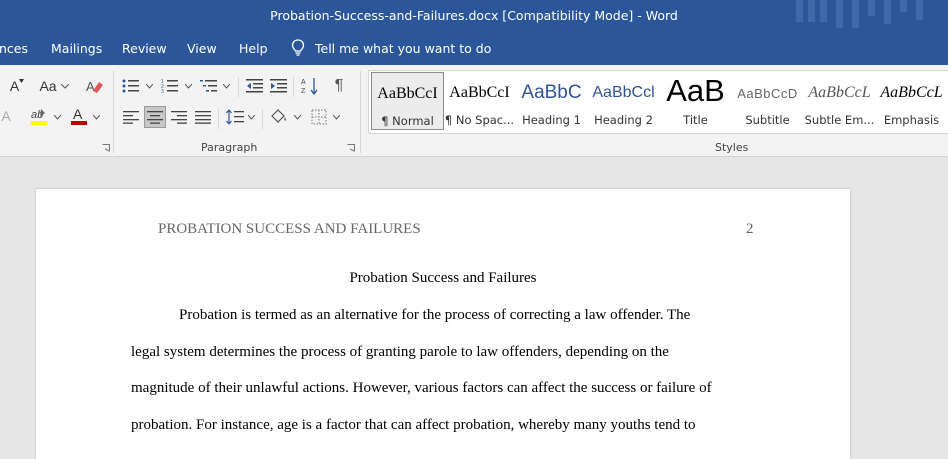 The height and width of the screenshot is (459, 948). I want to click on style-normal: AaBbCcI ¶ Normal, so click(407, 101).